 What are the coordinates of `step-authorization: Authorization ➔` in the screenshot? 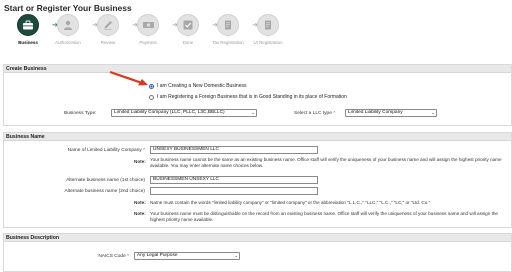 It's located at (72, 29).